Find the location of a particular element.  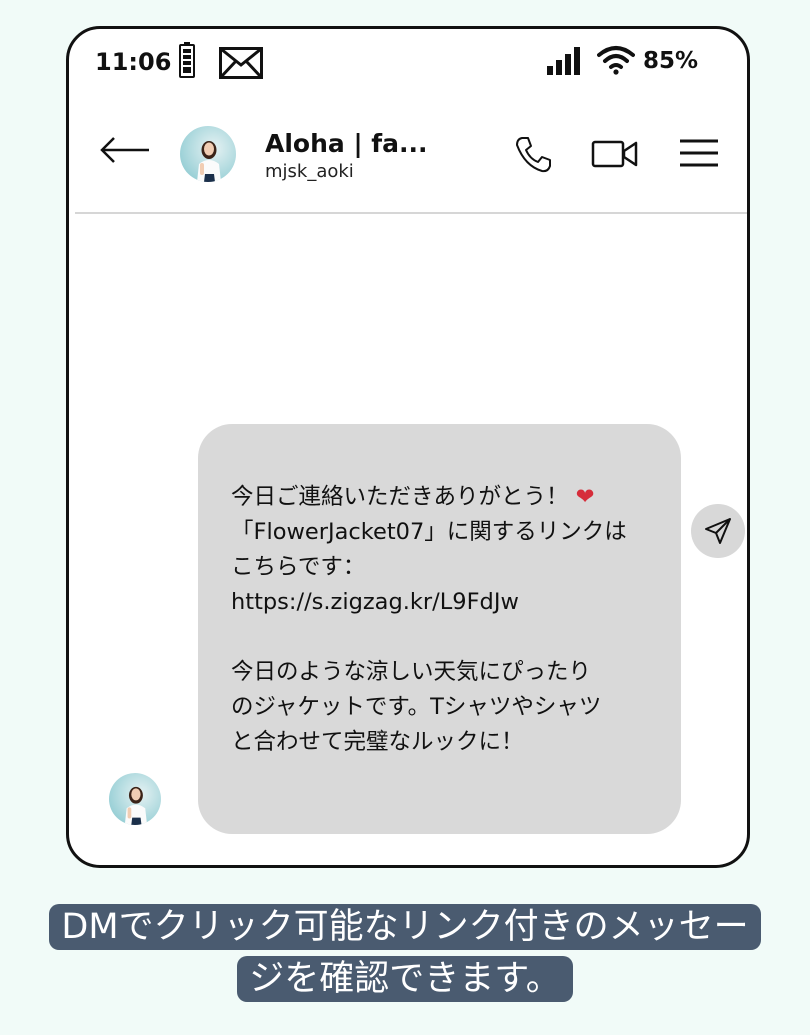

message-line: こちらです： is located at coordinates (298, 567).